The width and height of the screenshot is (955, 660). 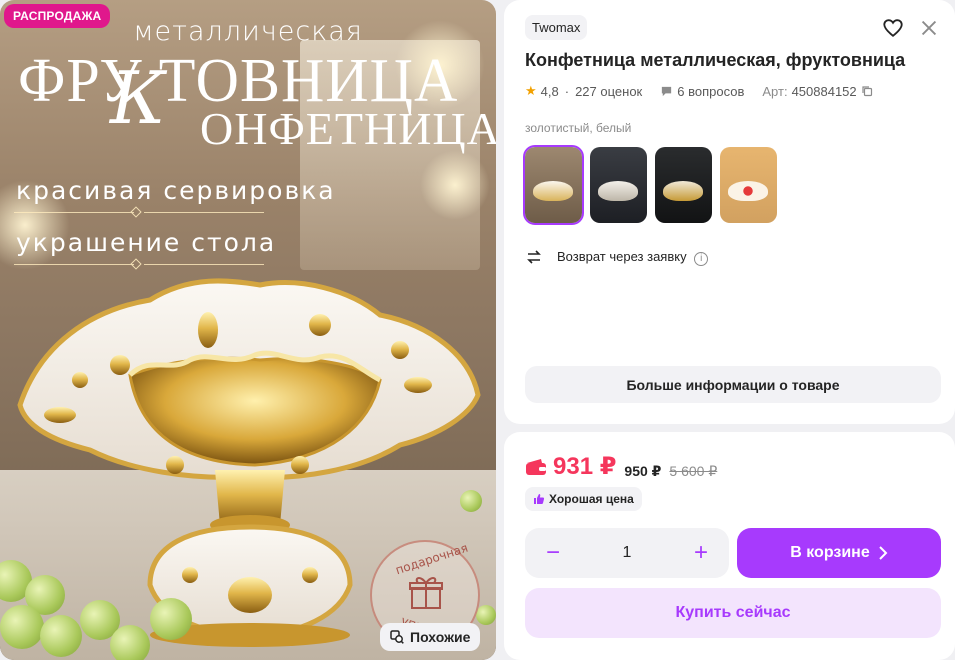 What do you see at coordinates (693, 470) in the screenshot?
I see `price-original: 5 600 ₽` at bounding box center [693, 470].